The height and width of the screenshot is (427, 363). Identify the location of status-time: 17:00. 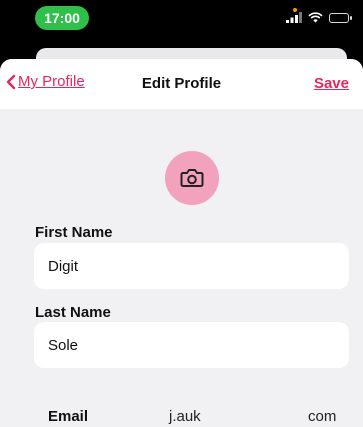
(62, 18).